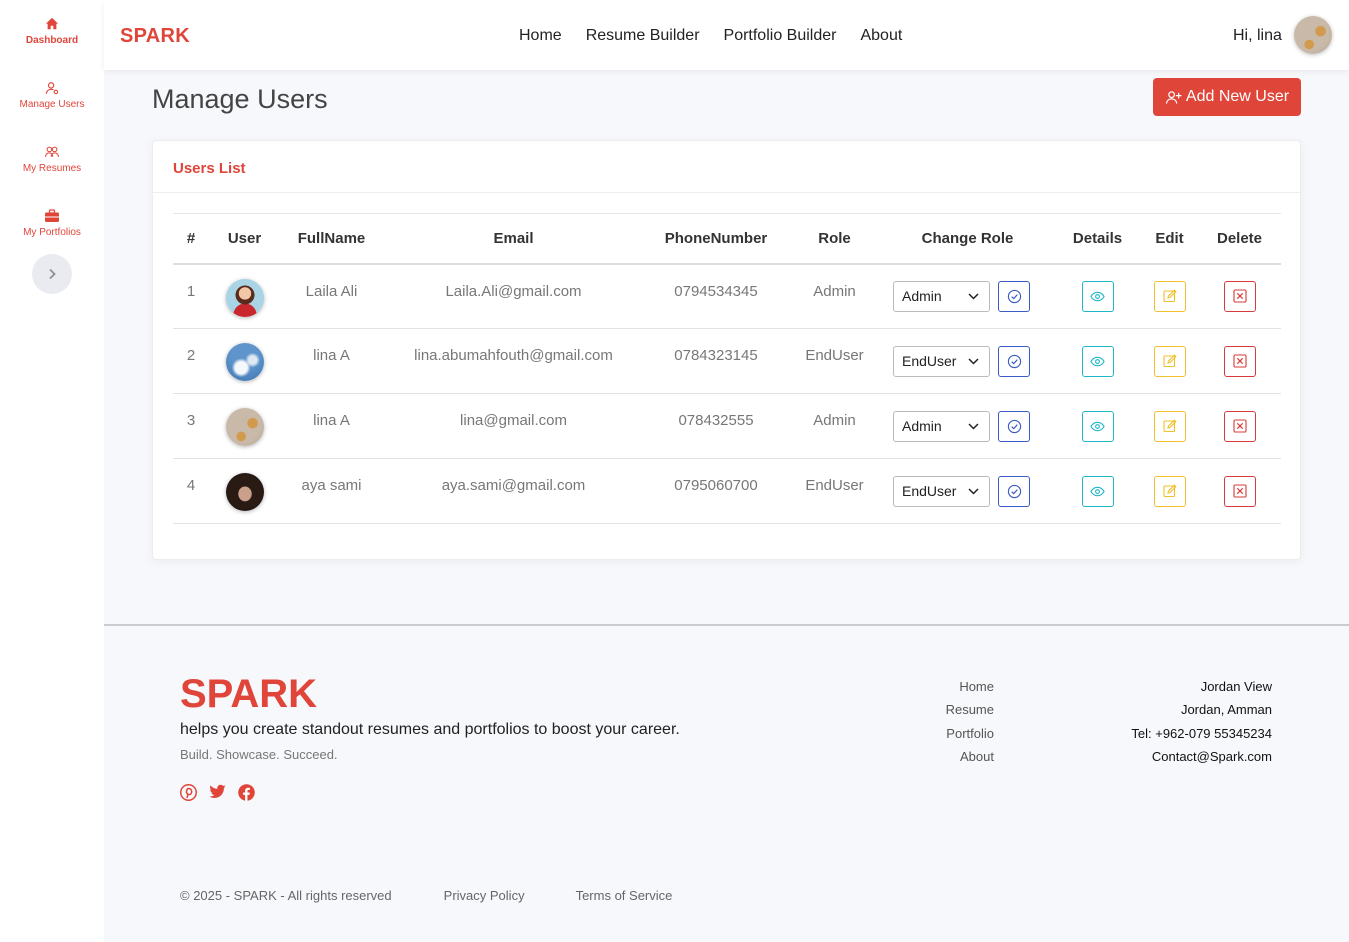 The image size is (1349, 942). I want to click on phone-number: 0784323145, so click(716, 361).